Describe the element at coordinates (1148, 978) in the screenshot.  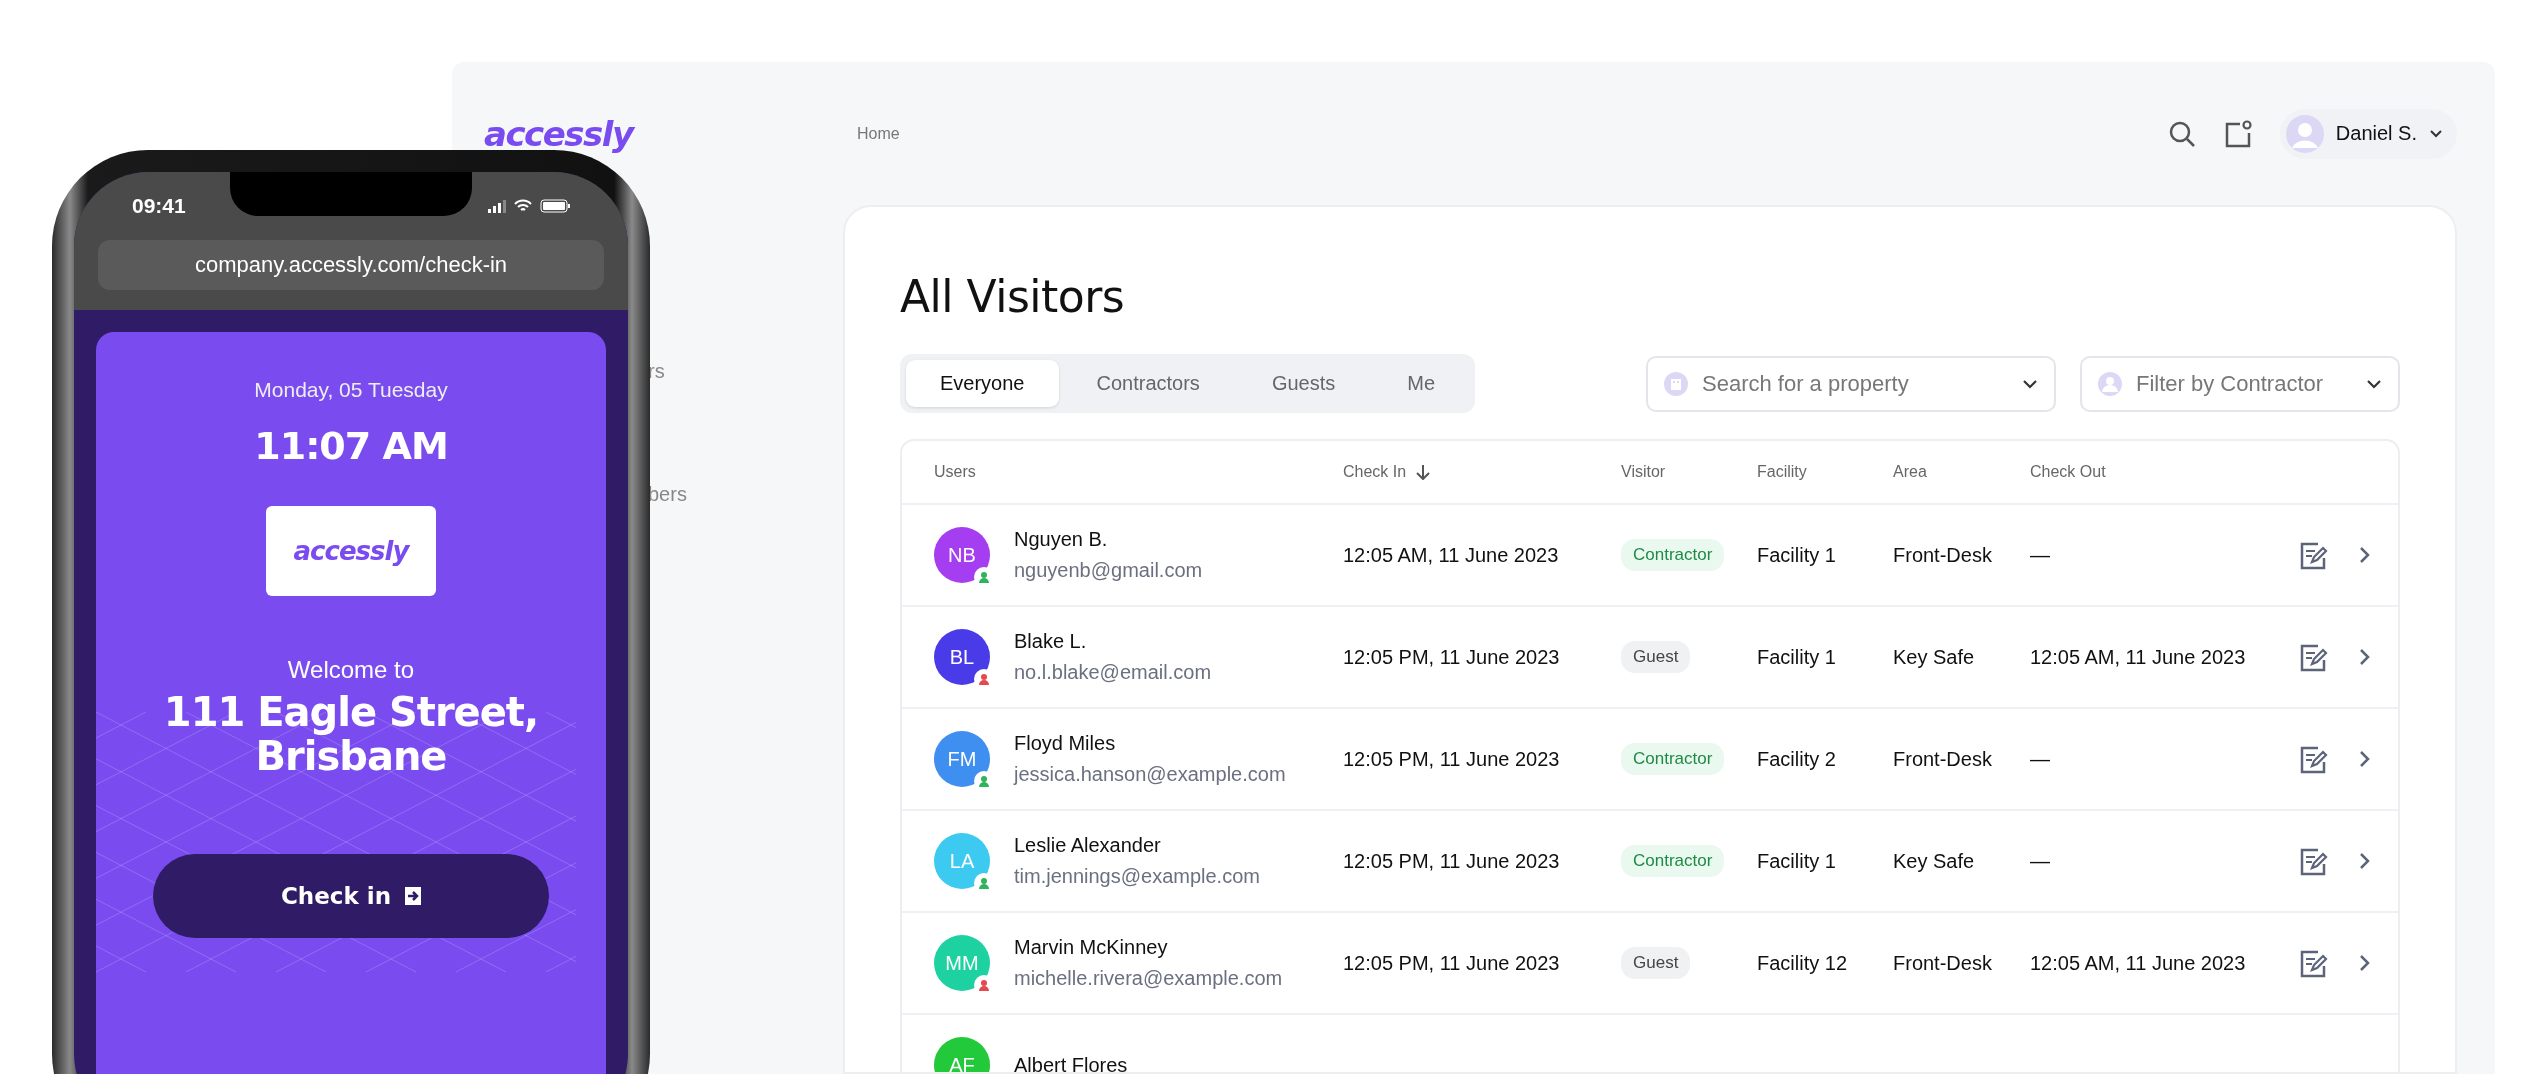
I see `user-email: michelle.rivera@example.com` at that location.